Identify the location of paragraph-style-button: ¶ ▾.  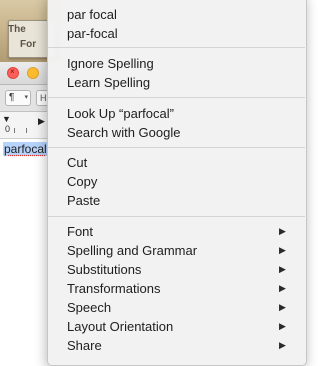
(18, 98).